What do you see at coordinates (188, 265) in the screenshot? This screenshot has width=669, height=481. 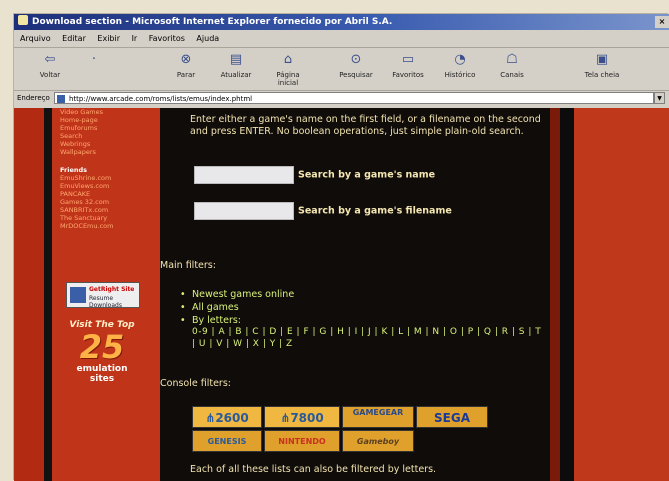 I see `main-filters-heading: Main filters:` at bounding box center [188, 265].